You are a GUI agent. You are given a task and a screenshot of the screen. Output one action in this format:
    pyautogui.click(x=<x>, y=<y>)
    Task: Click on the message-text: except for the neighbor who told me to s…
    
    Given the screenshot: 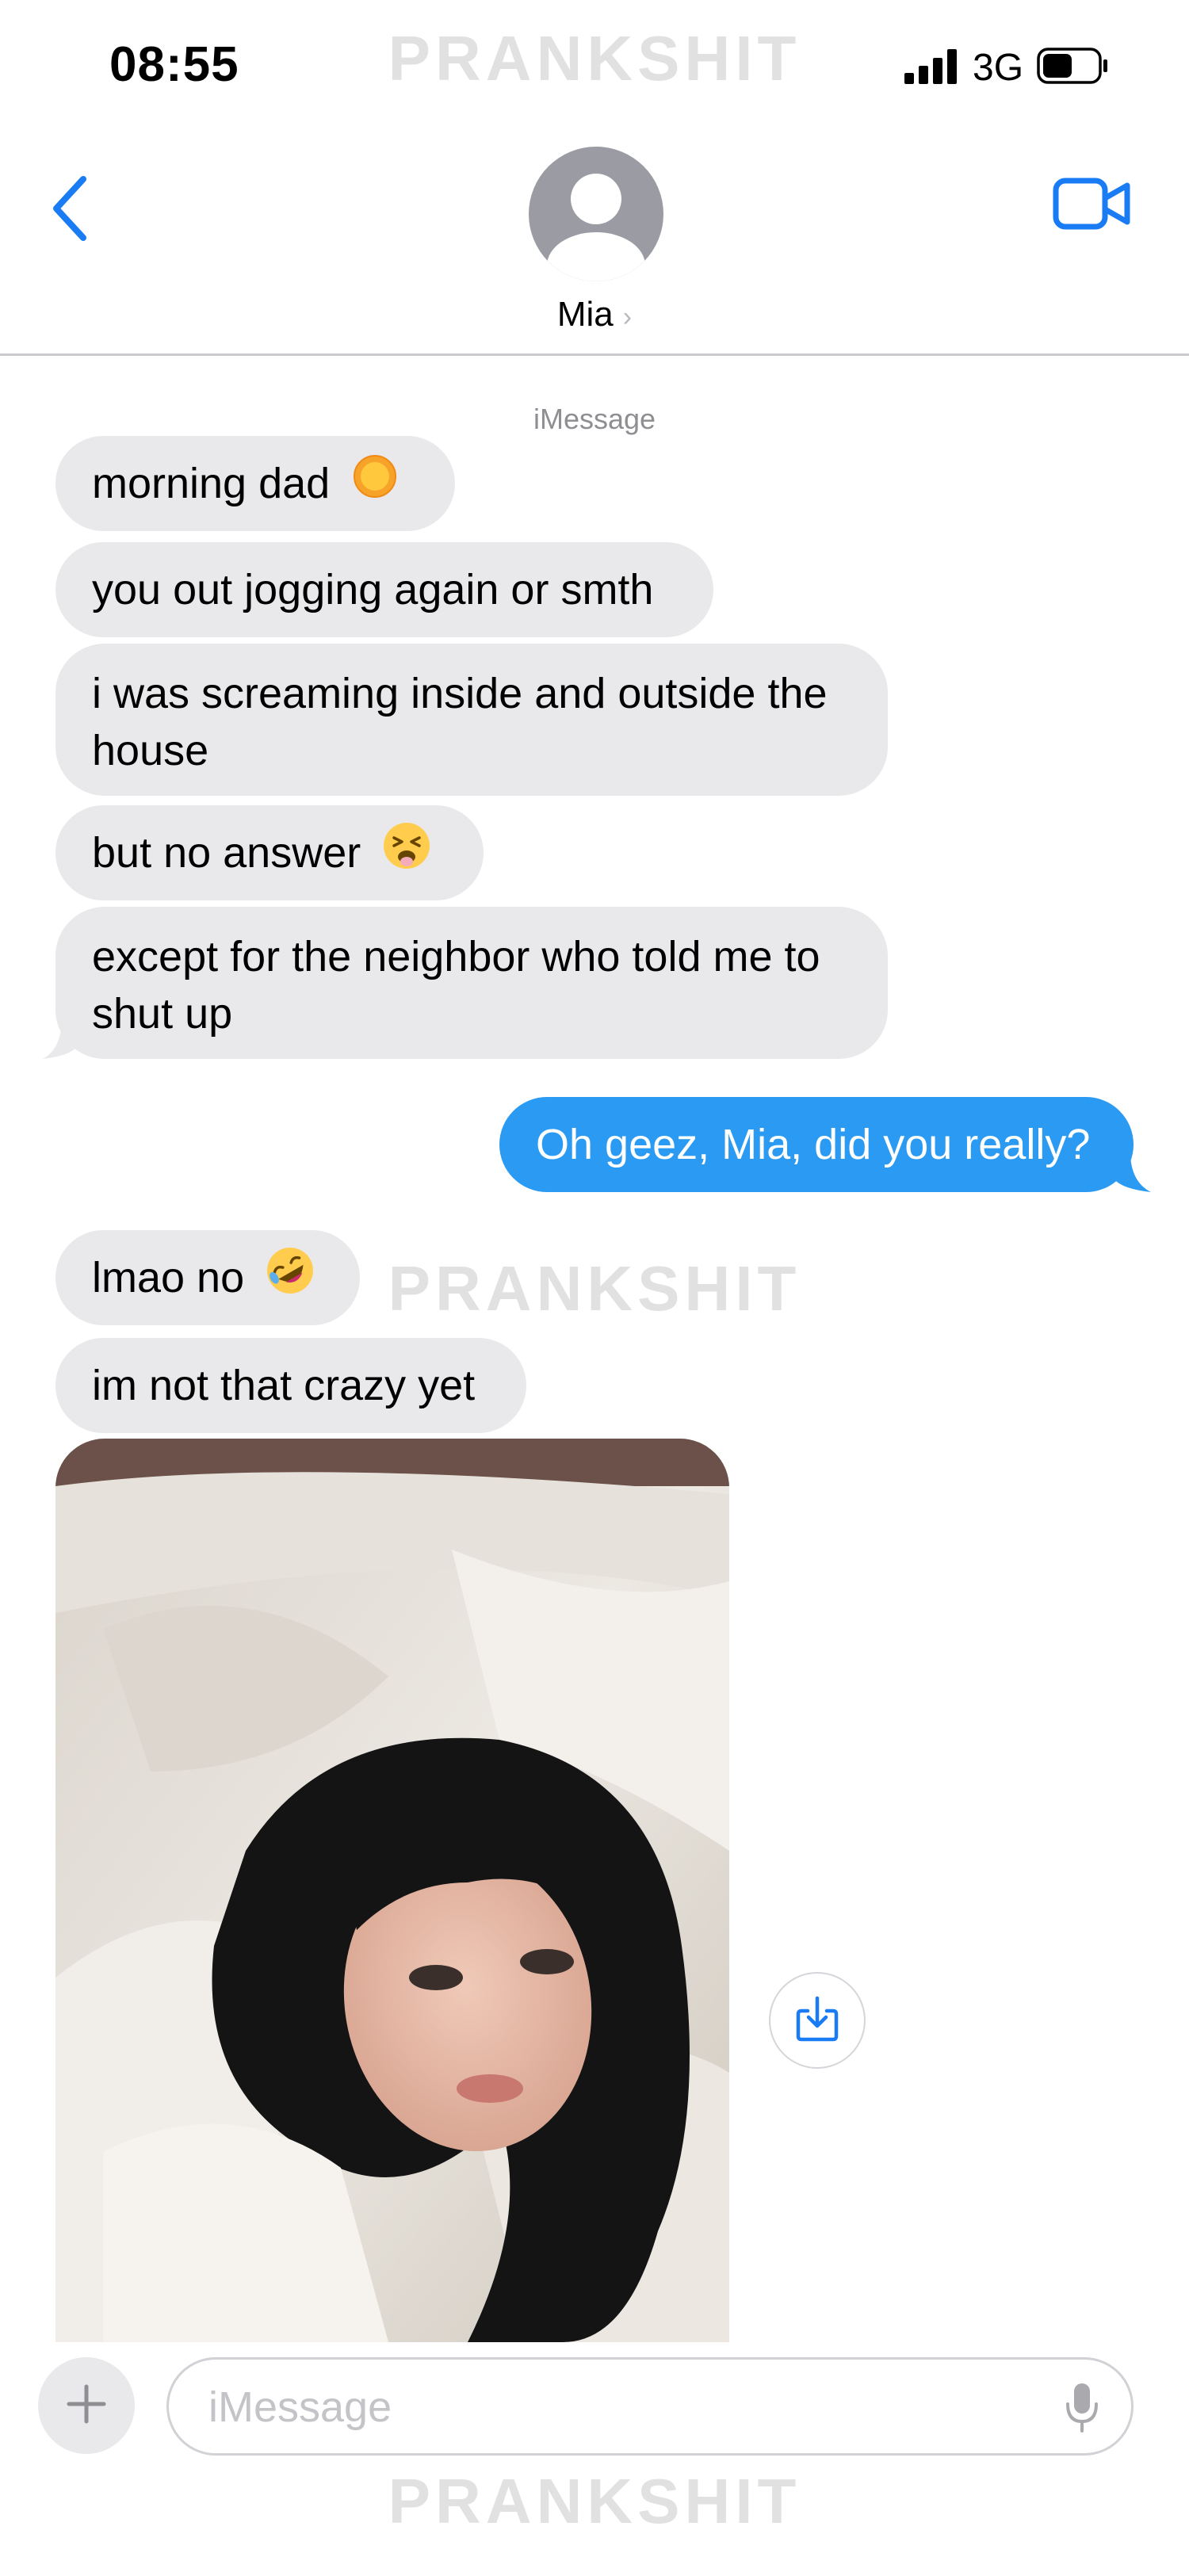 What is the action you would take?
    pyautogui.click(x=456, y=985)
    